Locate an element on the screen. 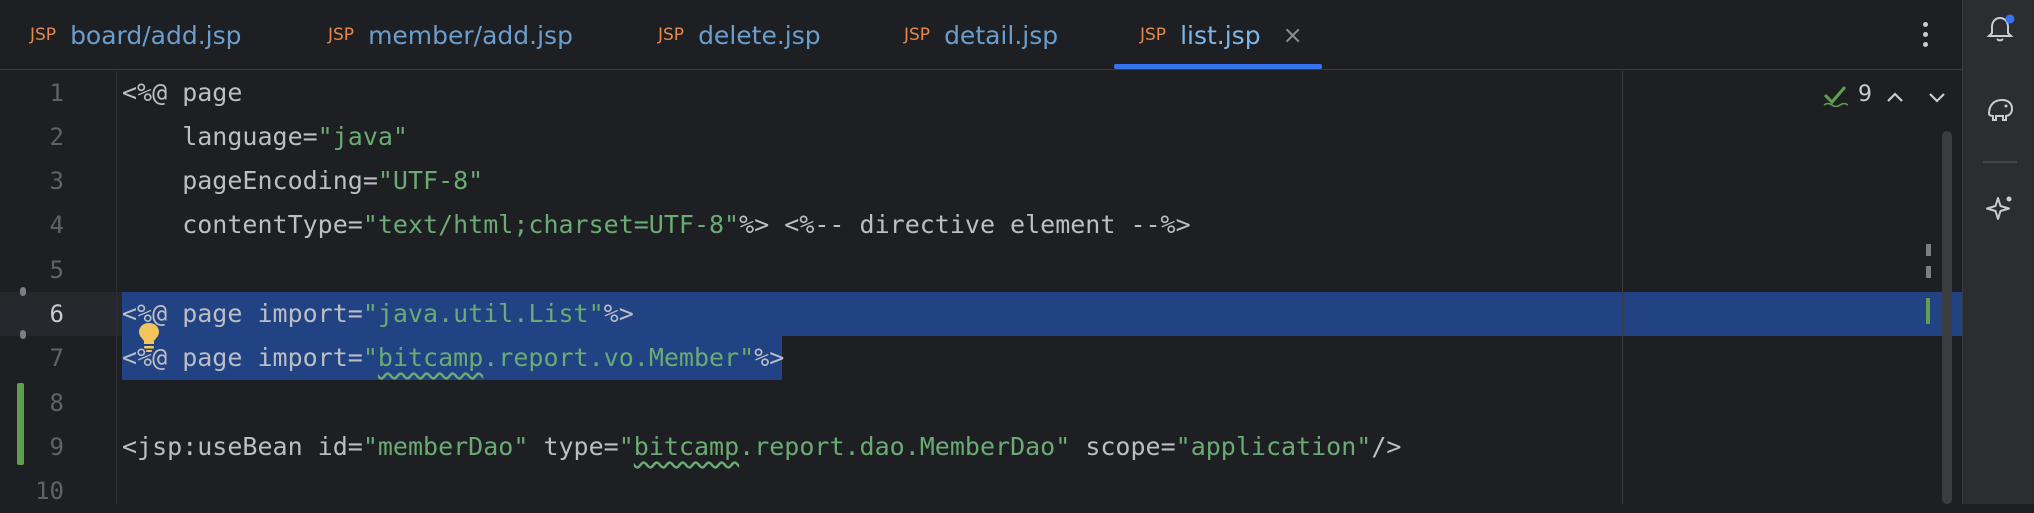 The image size is (2034, 513). line-number: 8 is located at coordinates (56, 403).